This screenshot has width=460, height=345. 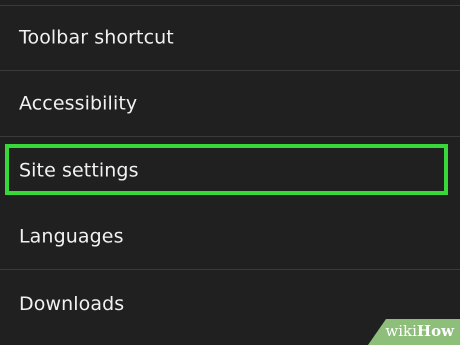 I want to click on watermark-how: How, so click(x=435, y=331).